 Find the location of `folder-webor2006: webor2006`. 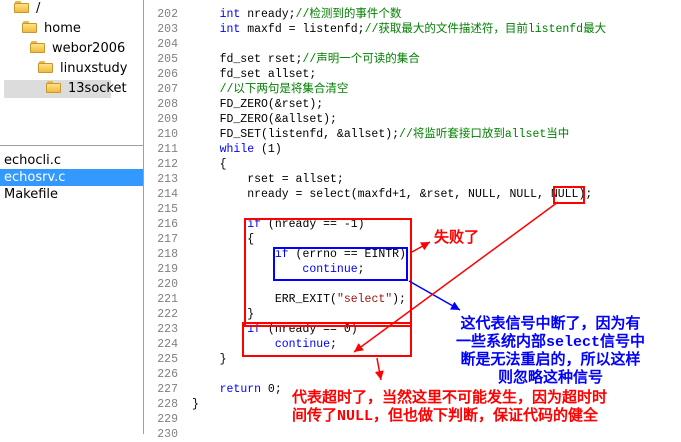

folder-webor2006: webor2006 is located at coordinates (77, 49).